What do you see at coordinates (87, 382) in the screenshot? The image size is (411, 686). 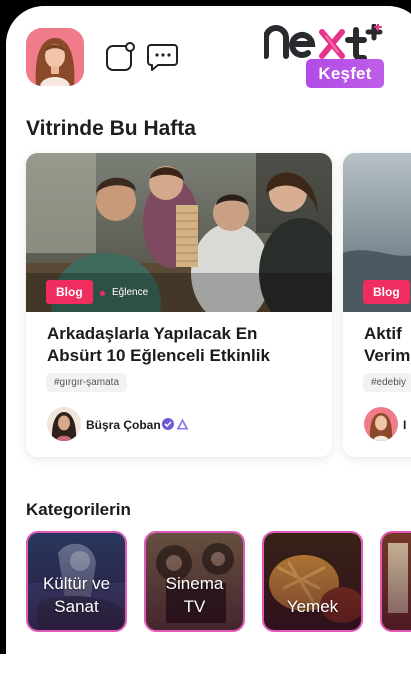 I see `card-tag: #gırgır-şamata` at bounding box center [87, 382].